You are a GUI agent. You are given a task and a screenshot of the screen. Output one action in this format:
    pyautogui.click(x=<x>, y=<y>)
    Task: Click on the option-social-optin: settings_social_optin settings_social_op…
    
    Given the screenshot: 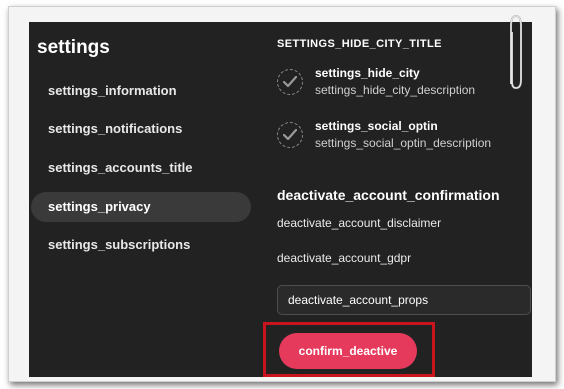 What is the action you would take?
    pyautogui.click(x=402, y=137)
    